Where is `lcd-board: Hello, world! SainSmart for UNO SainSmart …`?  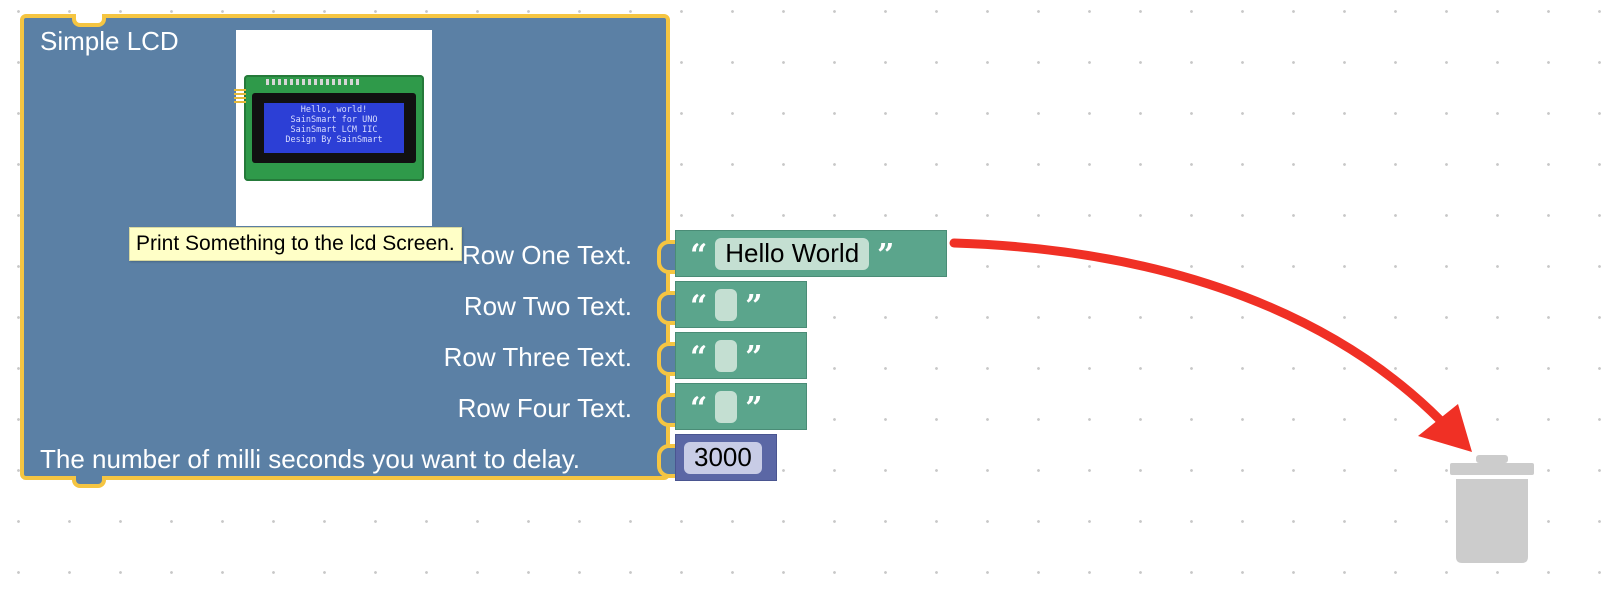
lcd-board: Hello, world! SainSmart for UNO SainSmart … is located at coordinates (329, 128).